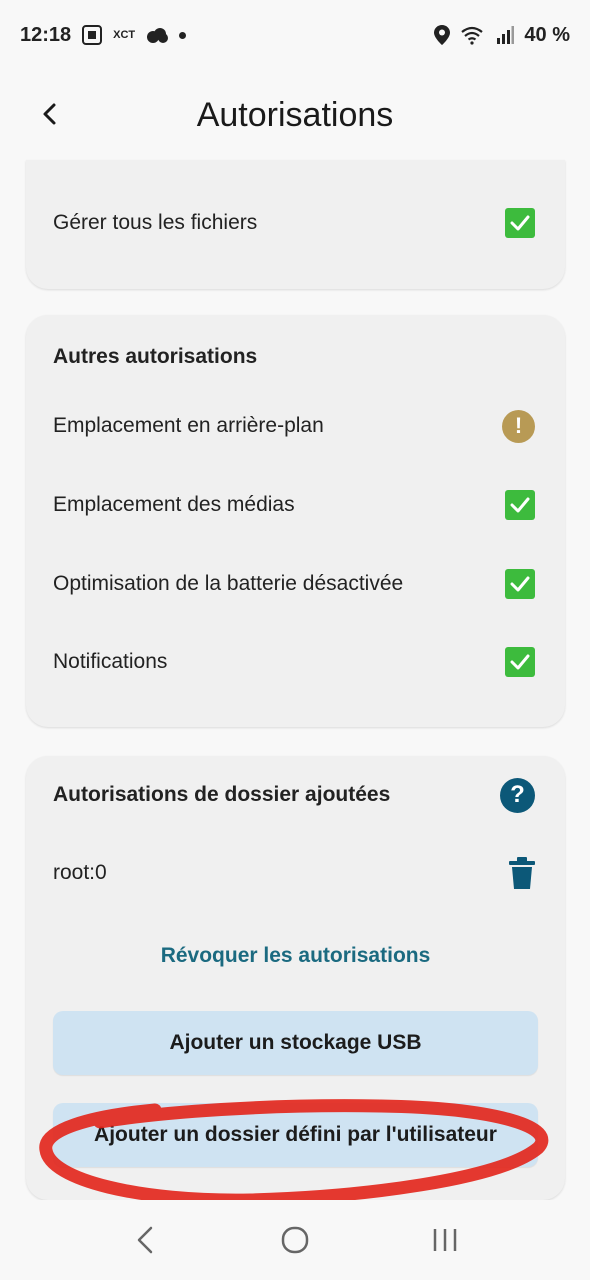  I want to click on system-nav-bar, so click(295, 1240).